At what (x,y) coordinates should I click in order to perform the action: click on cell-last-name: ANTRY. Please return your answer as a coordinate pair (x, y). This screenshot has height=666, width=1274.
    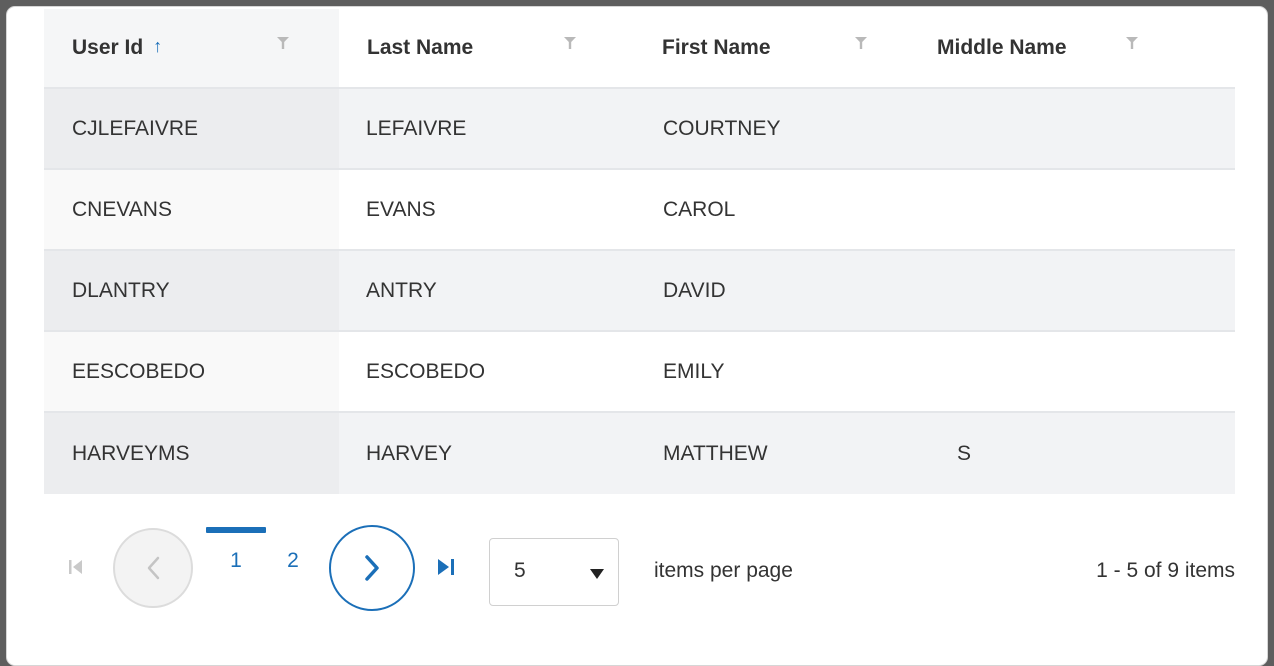
    Looking at the image, I should click on (401, 290).